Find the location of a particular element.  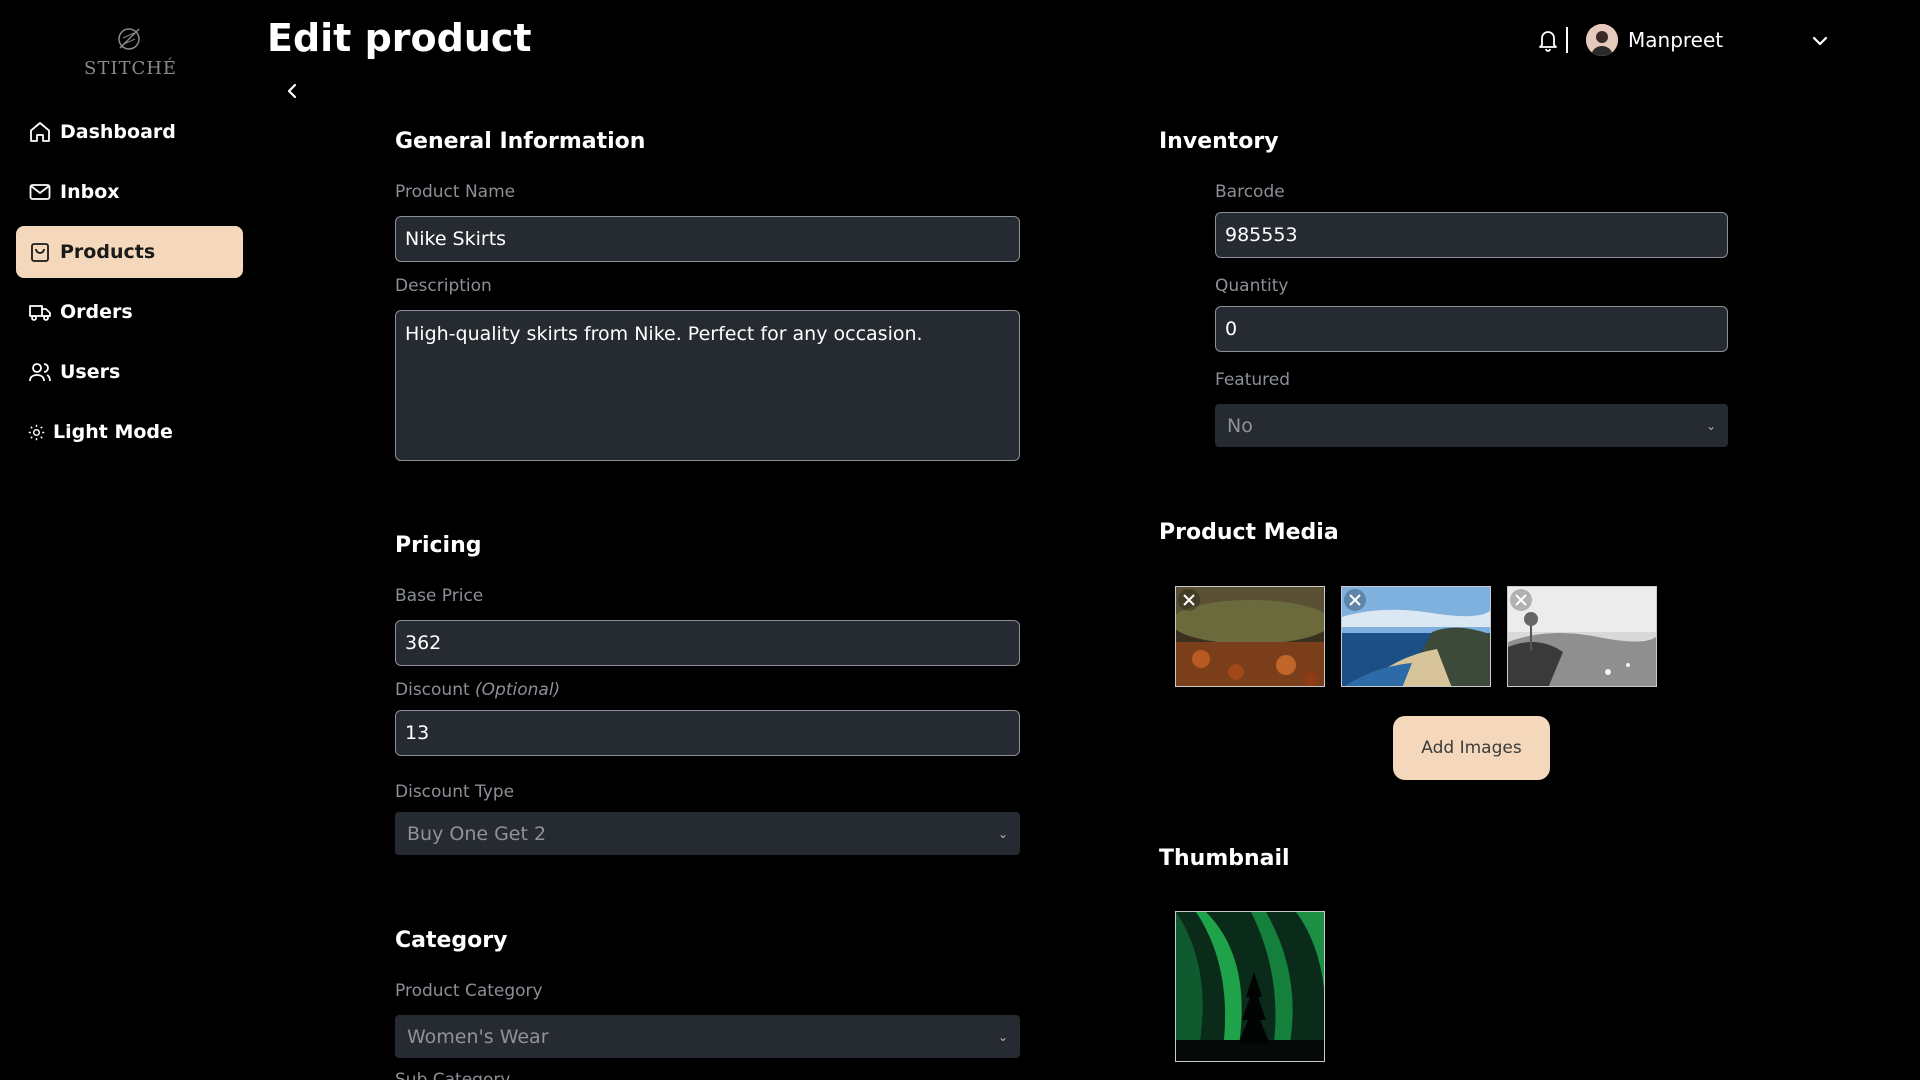

logo-icon is located at coordinates (129, 39).